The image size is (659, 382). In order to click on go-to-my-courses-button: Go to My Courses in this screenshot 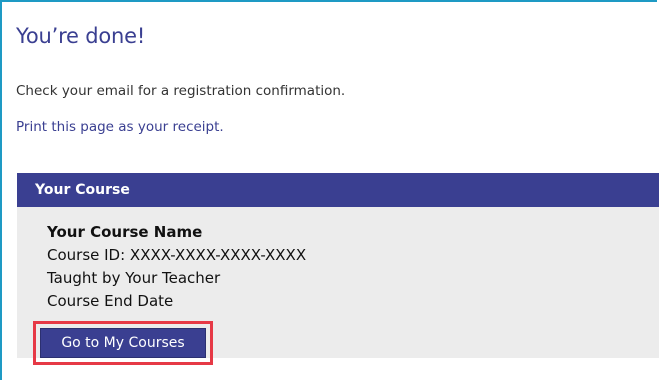, I will do `click(123, 343)`.